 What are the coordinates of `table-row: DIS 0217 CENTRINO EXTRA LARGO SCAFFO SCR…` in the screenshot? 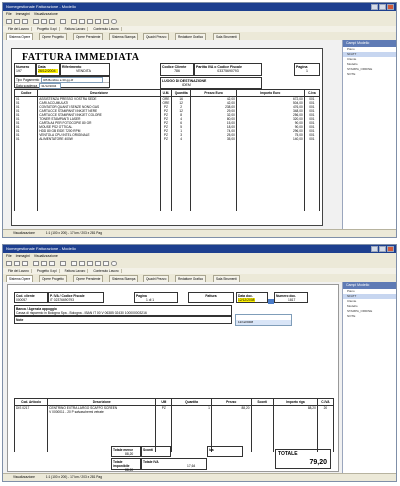 It's located at (174, 409).